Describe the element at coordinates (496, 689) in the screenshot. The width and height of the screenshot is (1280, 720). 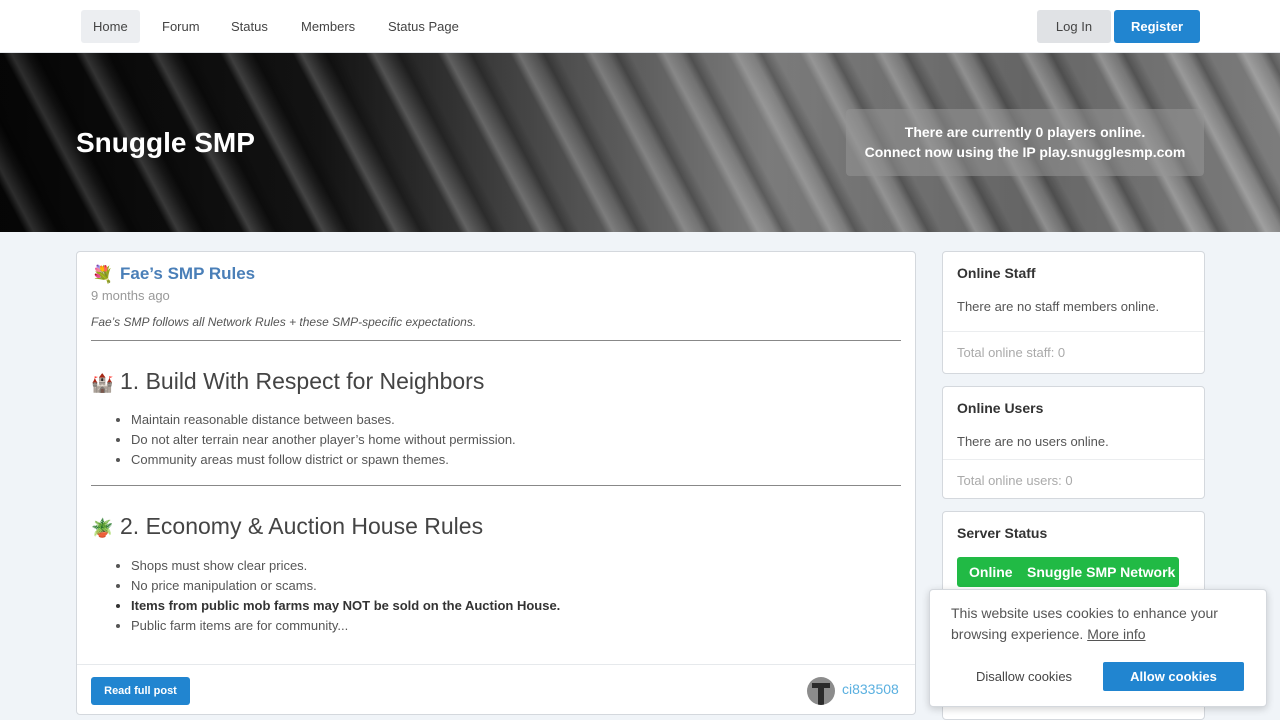
I see `post-footer: Read full post ci833508` at that location.